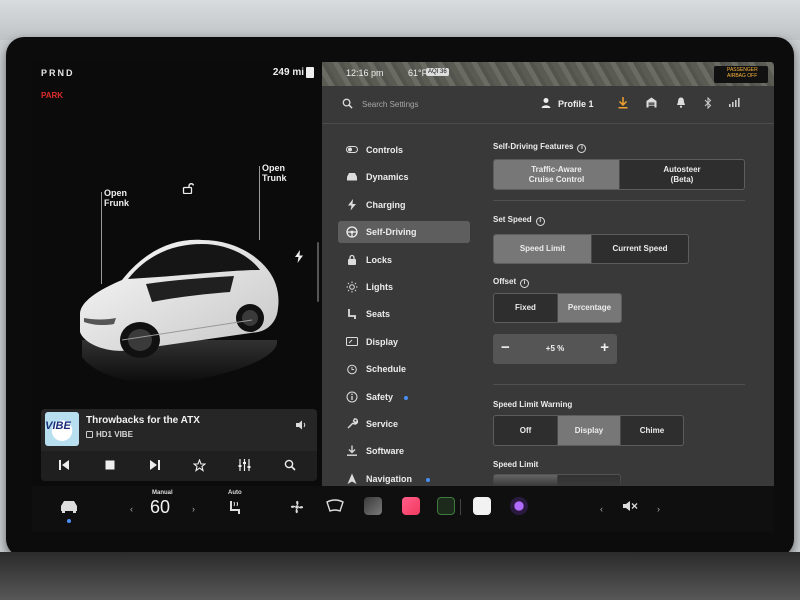  Describe the element at coordinates (318, 272) in the screenshot. I see `panel-scroll-handle` at that location.